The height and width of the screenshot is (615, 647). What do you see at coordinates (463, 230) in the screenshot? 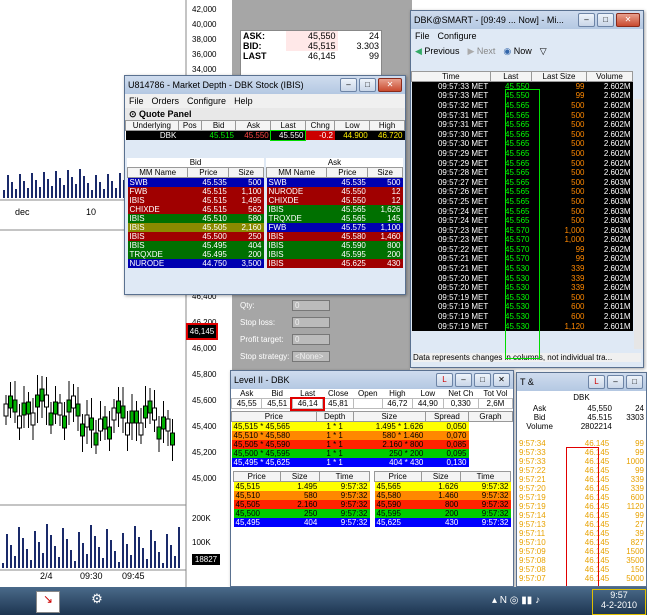
I see `trade-time: 09:57:23 MET` at bounding box center [463, 230].